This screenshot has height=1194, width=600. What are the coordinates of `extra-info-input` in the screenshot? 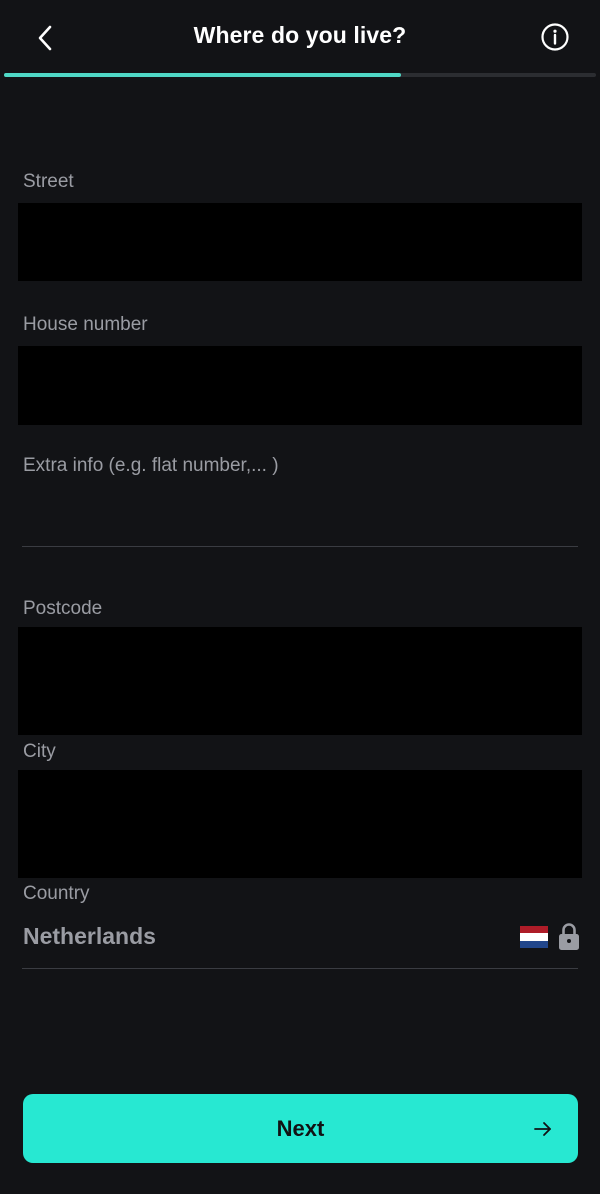 It's located at (300, 466).